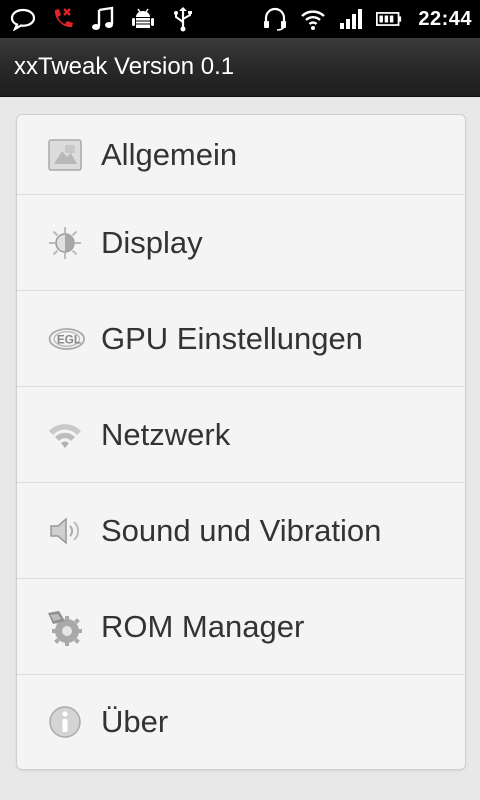 This screenshot has height=800, width=480. I want to click on action-bar: xxTweak Version 0.1, so click(240, 67).